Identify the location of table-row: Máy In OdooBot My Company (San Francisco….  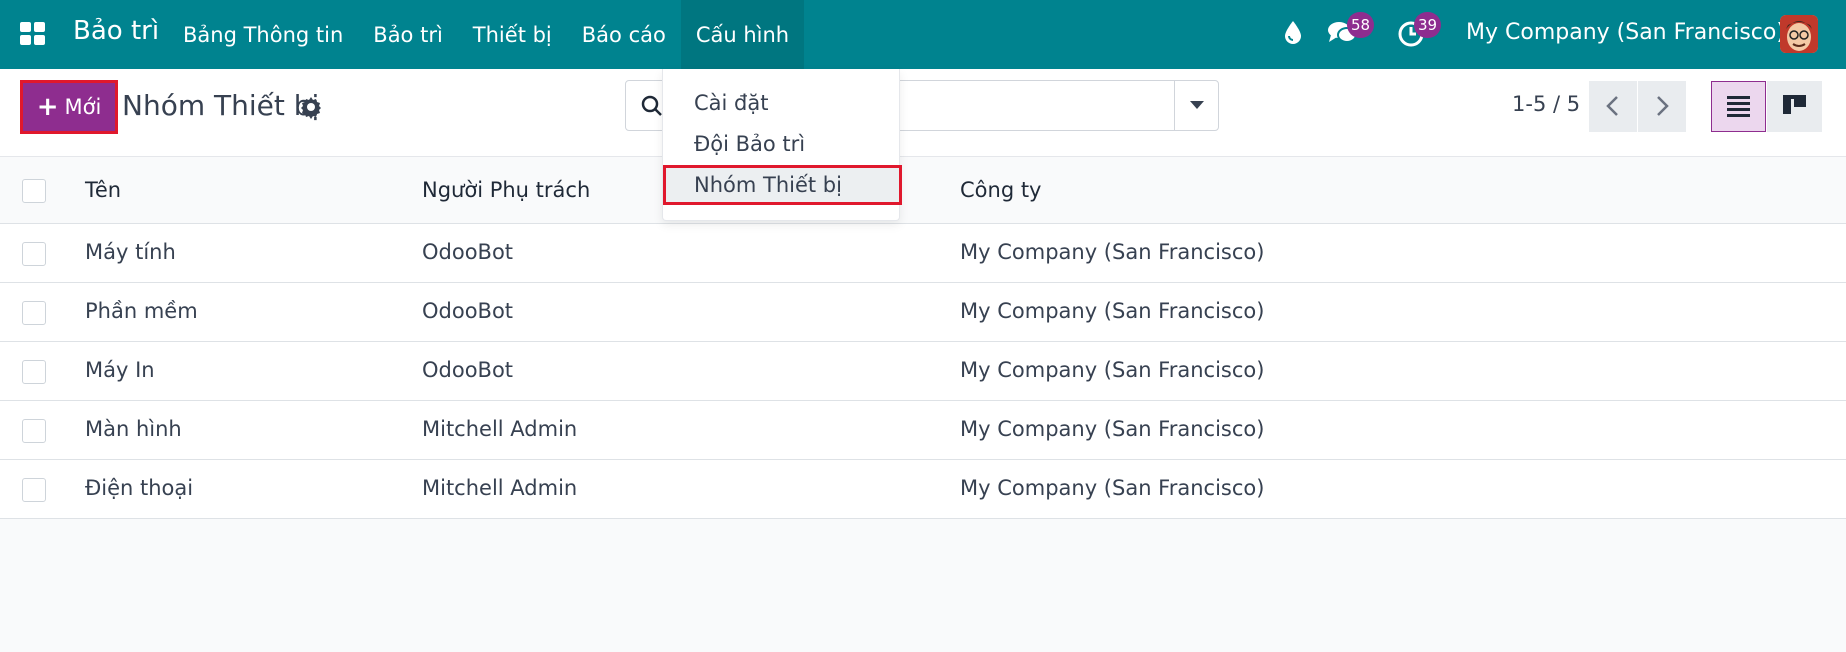
(923, 371).